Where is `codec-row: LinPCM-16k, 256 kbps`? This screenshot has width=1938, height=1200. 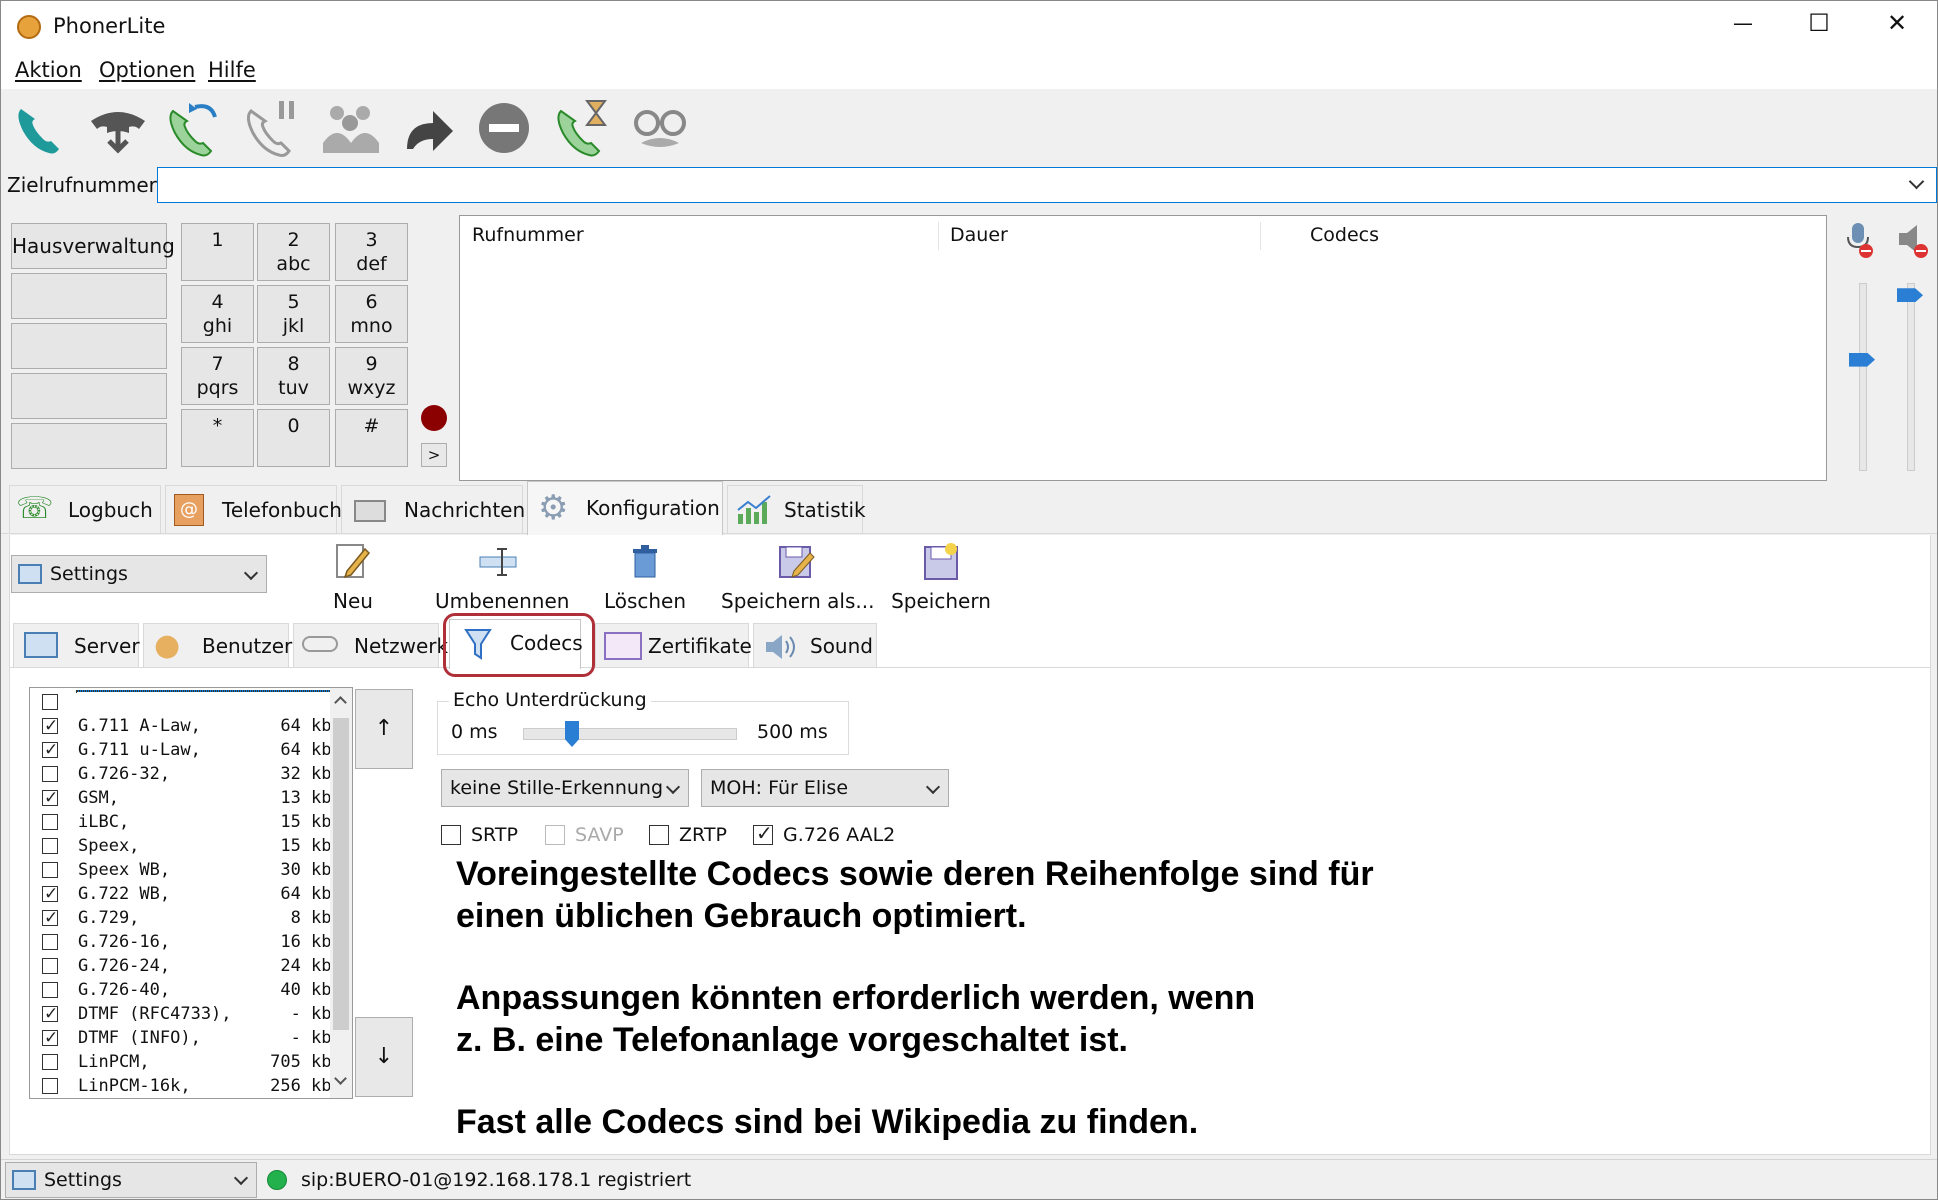 codec-row: LinPCM-16k, 256 kbps is located at coordinates (194, 1086).